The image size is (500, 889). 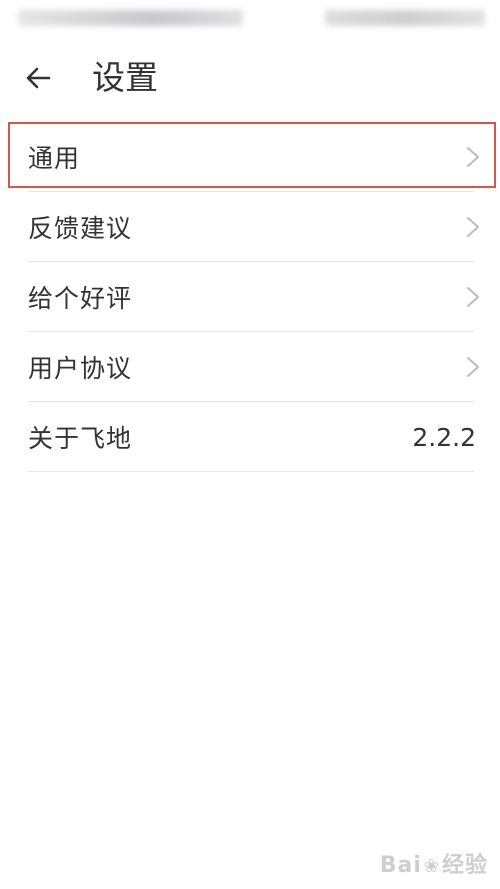 I want to click on settings-item-rate: 给个好评, so click(x=250, y=297).